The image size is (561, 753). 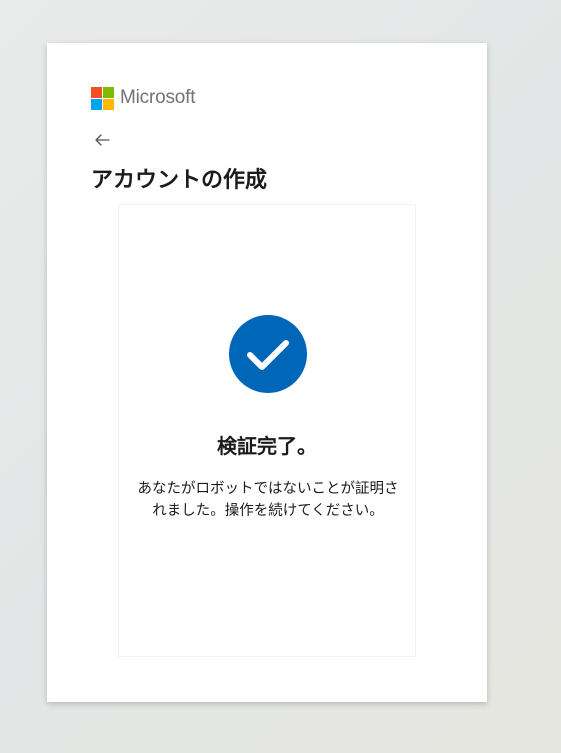 What do you see at coordinates (108, 104) in the screenshot?
I see `logo-yellow-square` at bounding box center [108, 104].